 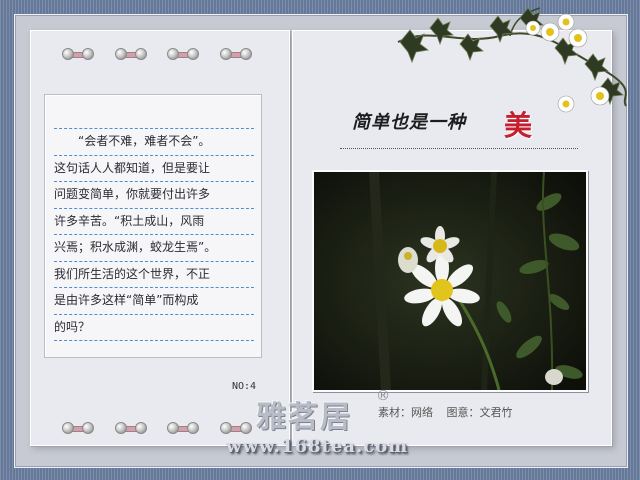 I want to click on poem-line: 是由许多这样“简单”而构成, so click(x=154, y=301).